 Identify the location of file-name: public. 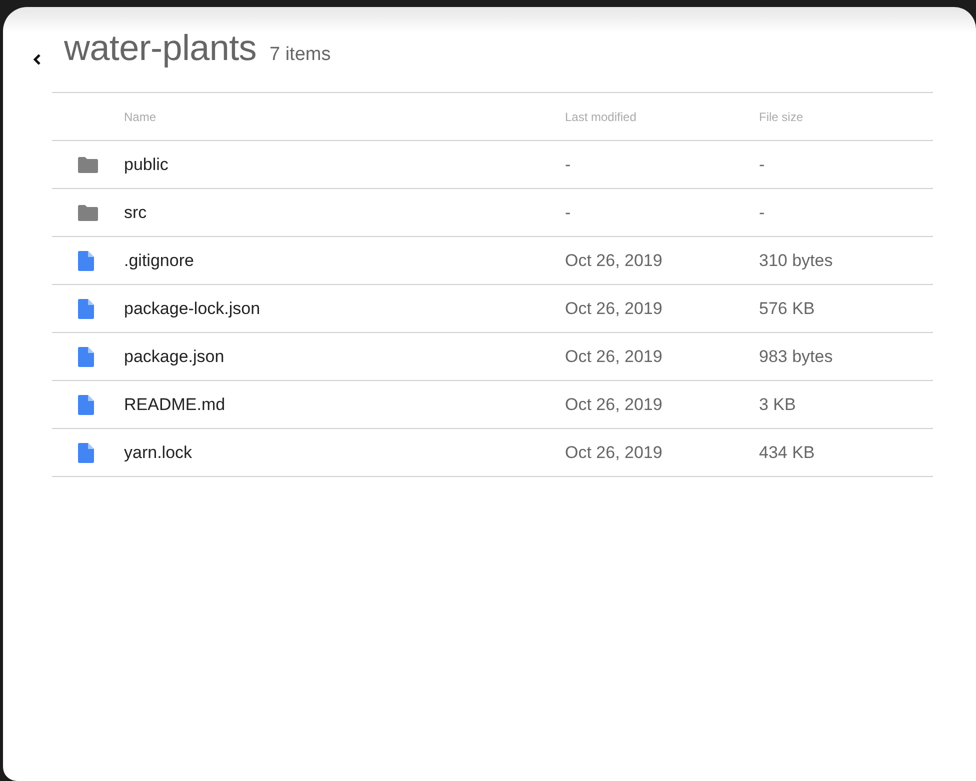
(146, 164).